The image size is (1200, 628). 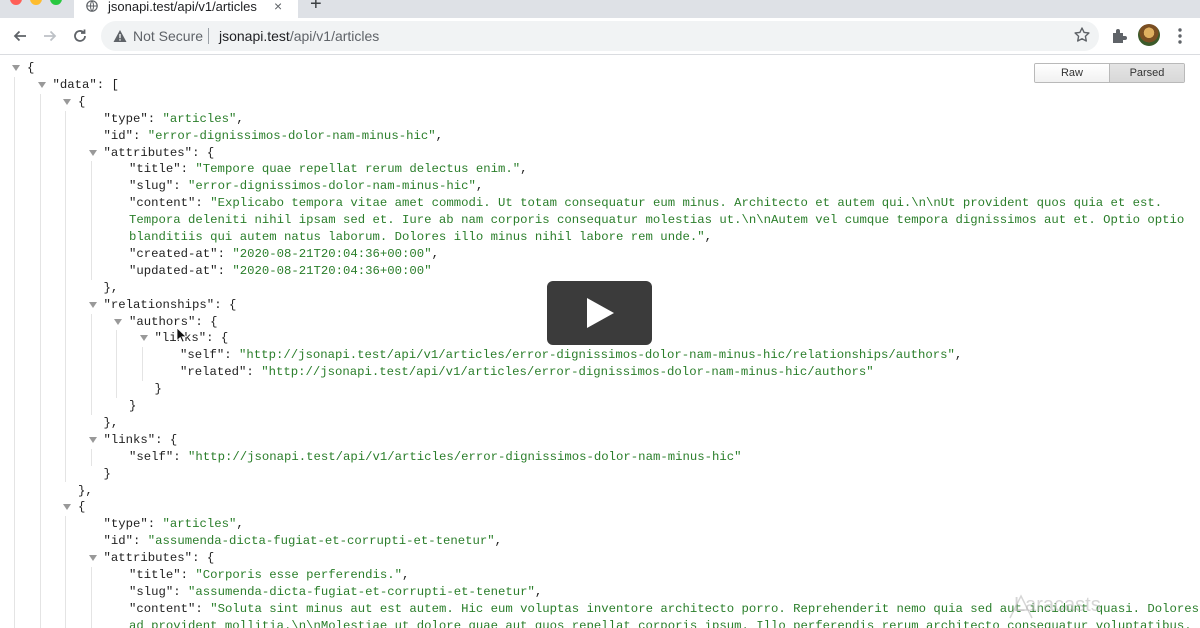 I want to click on forward-button, so click(x=50, y=36).